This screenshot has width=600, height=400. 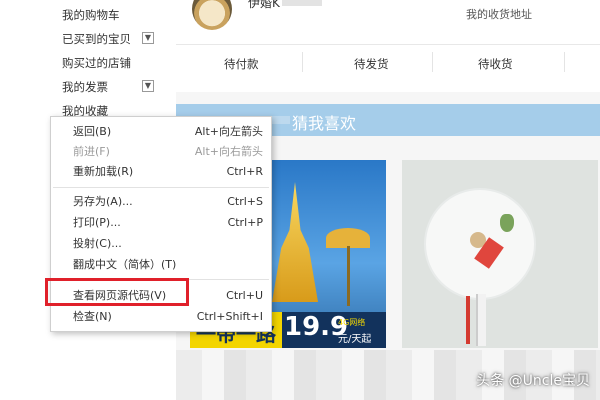 I want to click on sidebar-item-cart: 我的购物车, so click(x=91, y=15).